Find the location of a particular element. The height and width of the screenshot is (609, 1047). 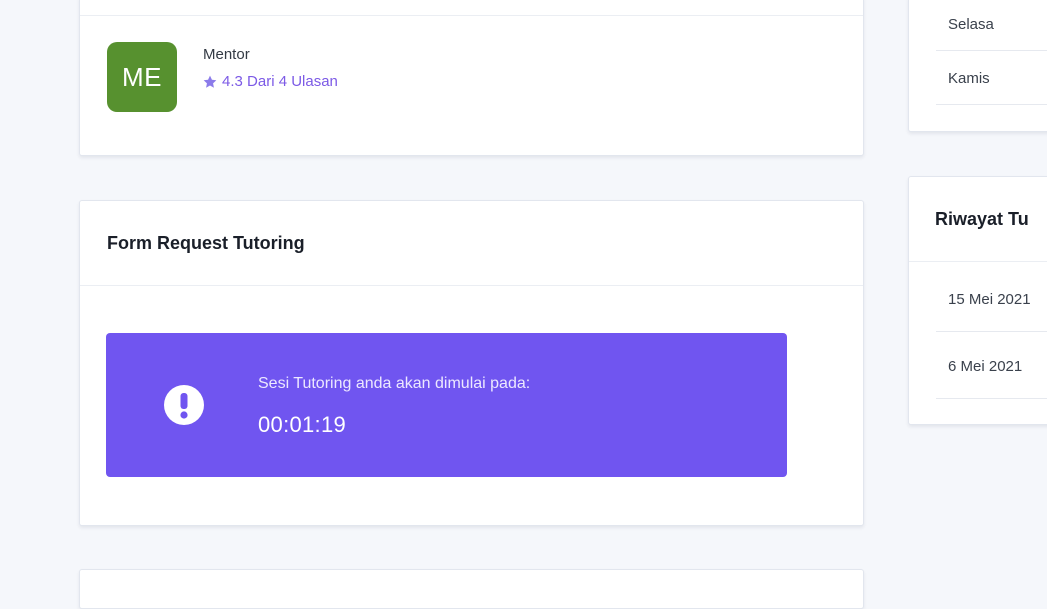

alert-message: Sesi Tutoring anda akan dimulai pada: is located at coordinates (394, 383).